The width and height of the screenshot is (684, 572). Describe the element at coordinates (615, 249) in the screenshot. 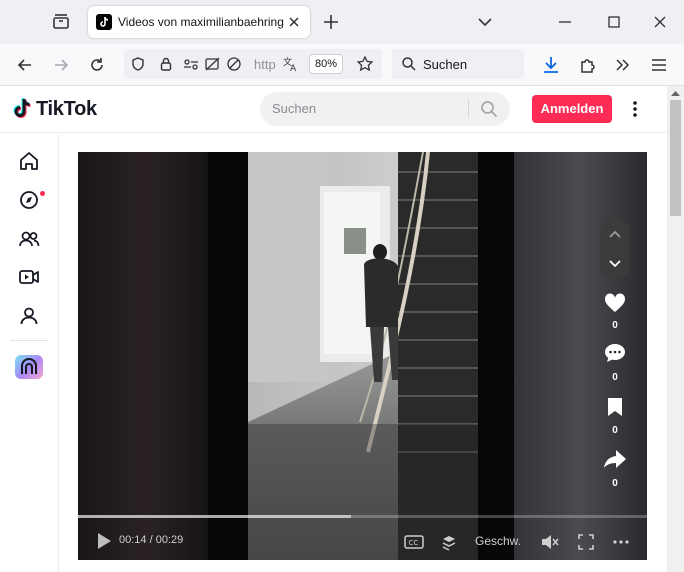

I see `navigation-arrows` at that location.